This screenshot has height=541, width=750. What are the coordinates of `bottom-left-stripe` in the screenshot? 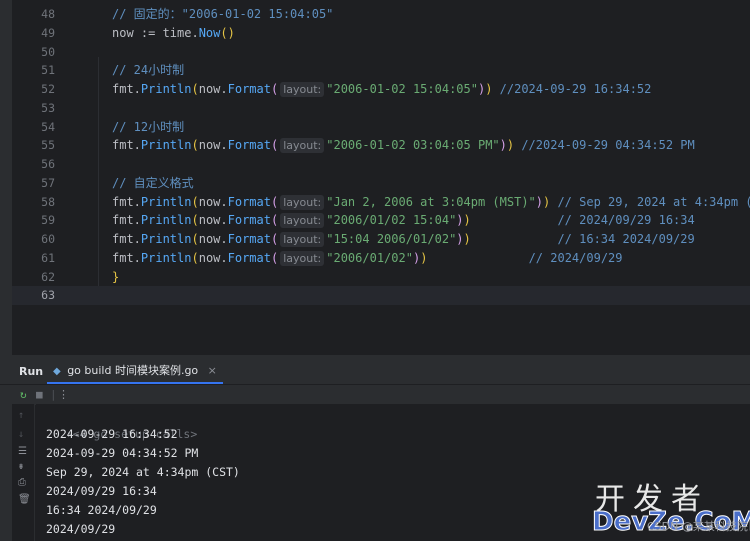 It's located at (6, 472).